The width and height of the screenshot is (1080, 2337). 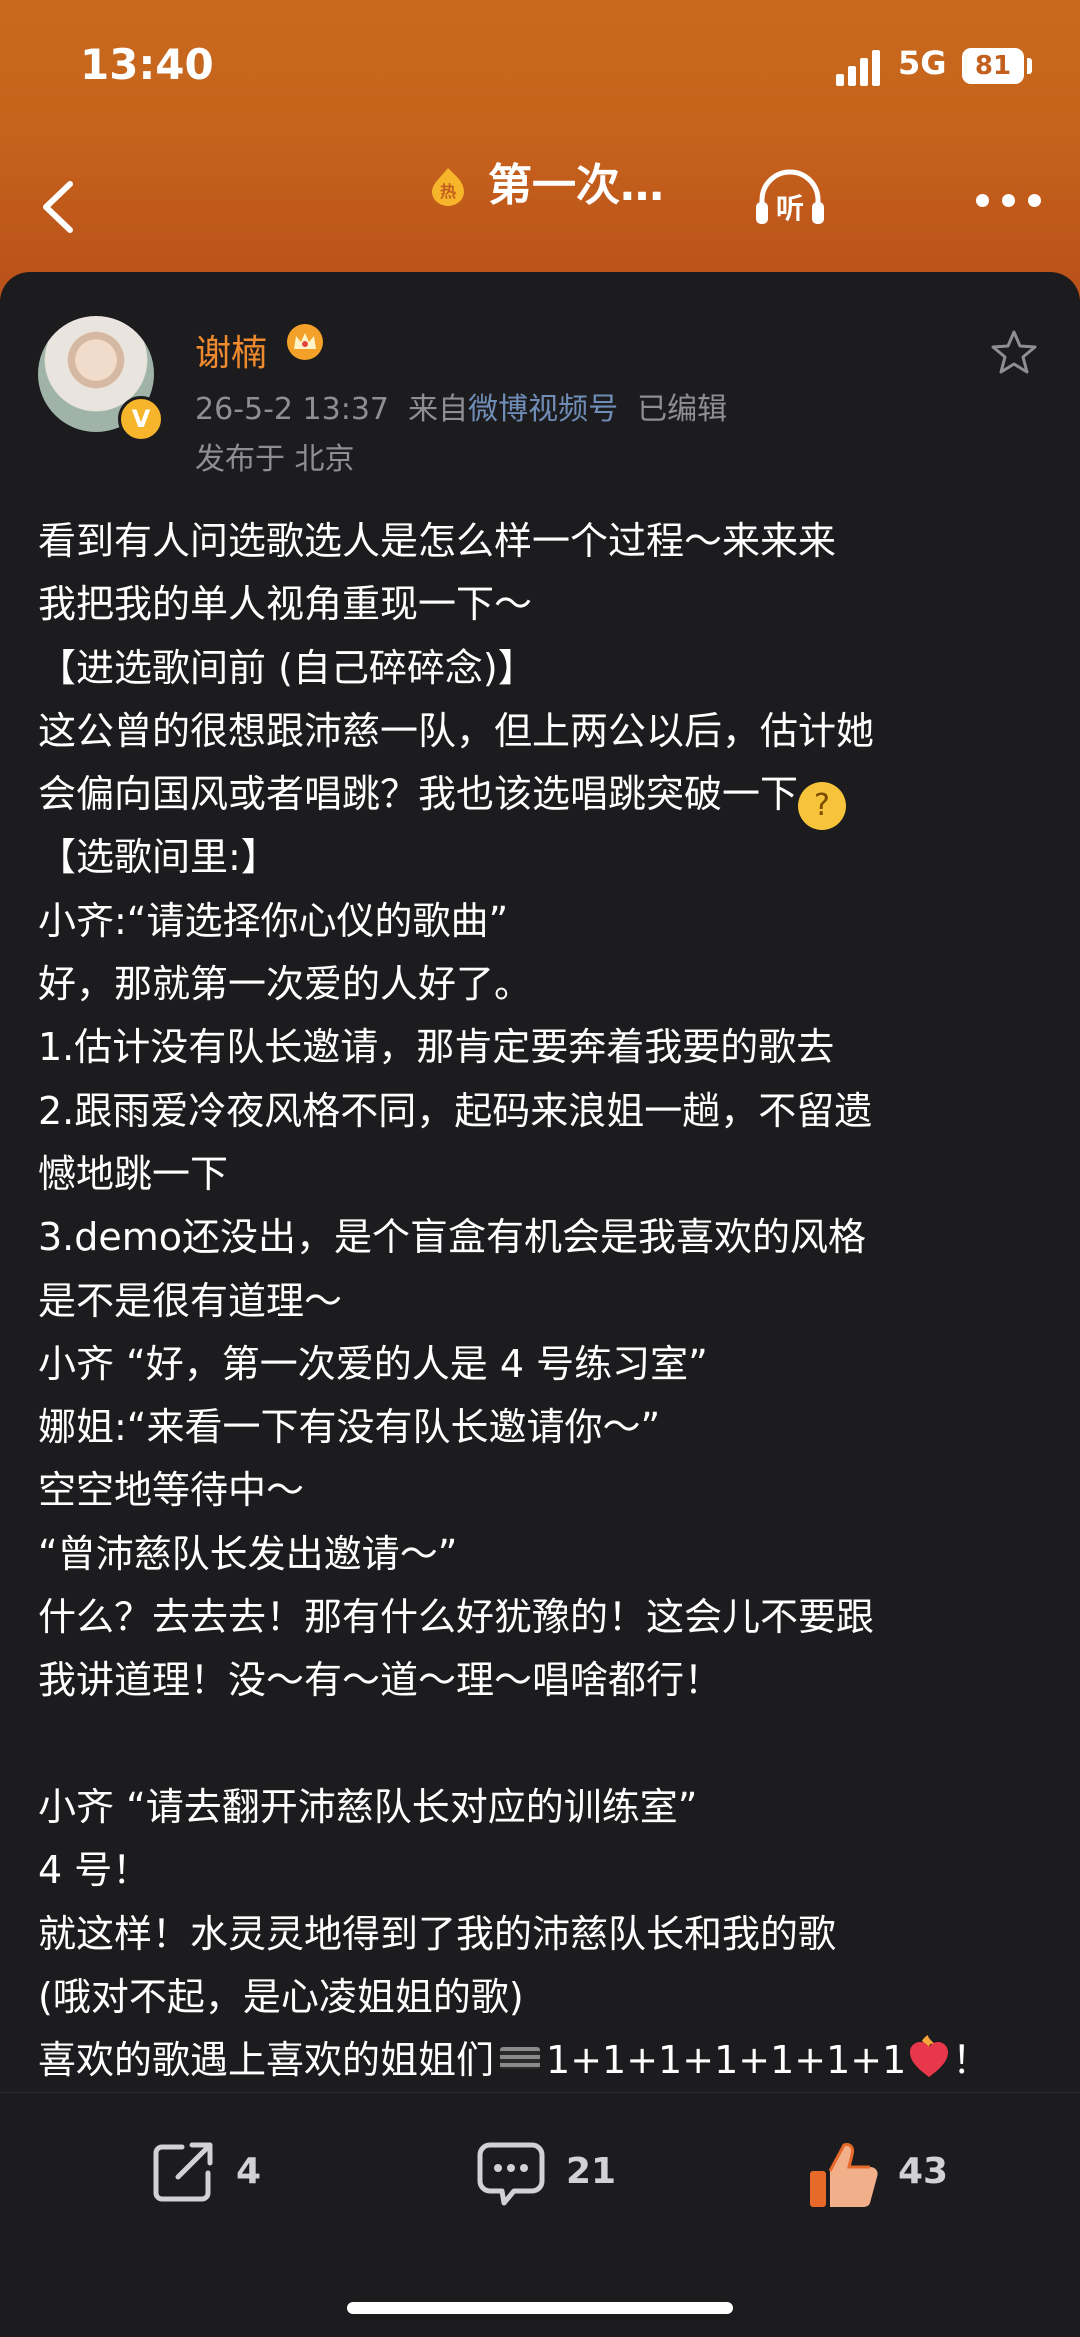 I want to click on comment-icon, so click(x=511, y=2174).